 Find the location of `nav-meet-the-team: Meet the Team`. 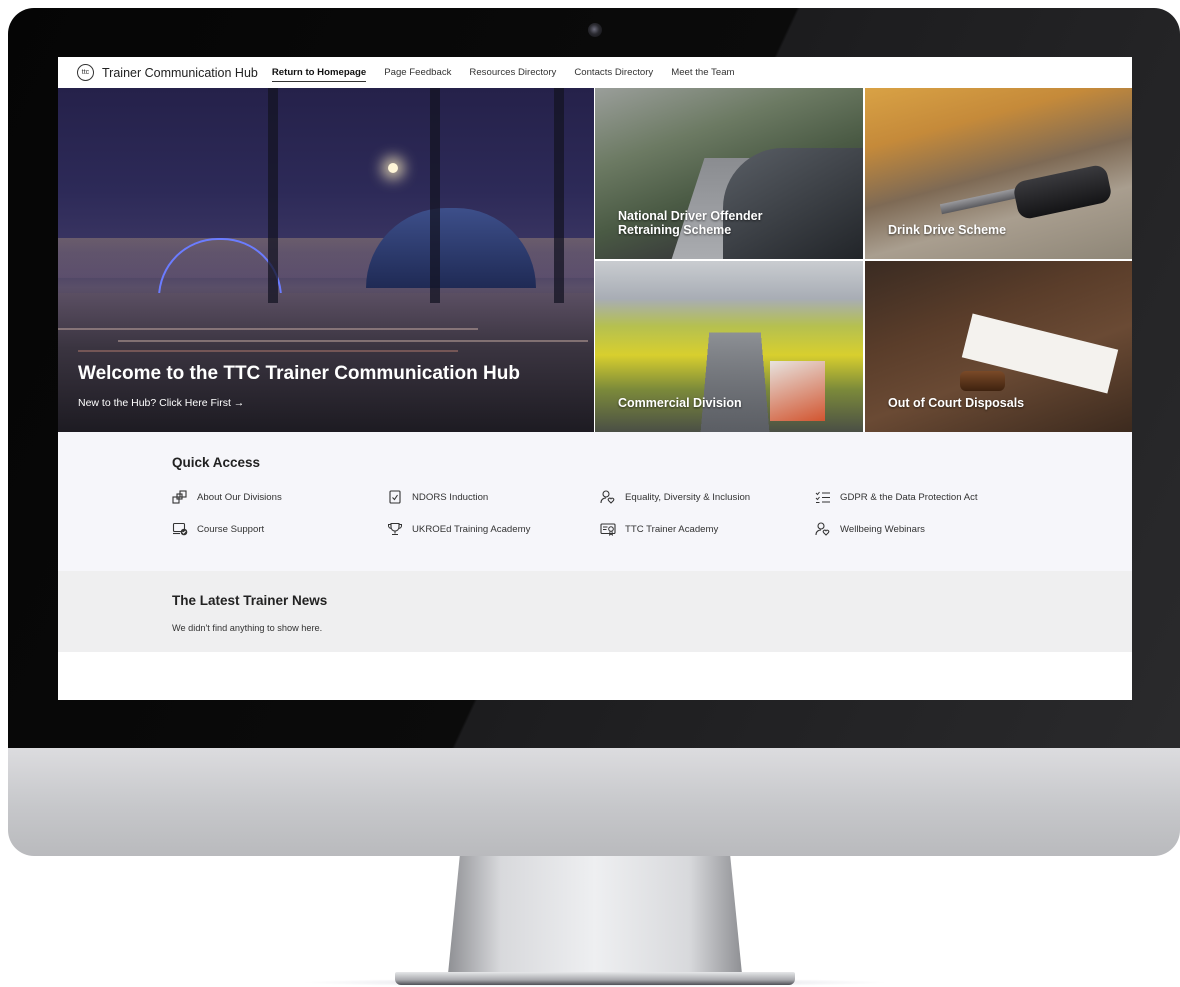

nav-meet-the-team: Meet the Team is located at coordinates (702, 73).